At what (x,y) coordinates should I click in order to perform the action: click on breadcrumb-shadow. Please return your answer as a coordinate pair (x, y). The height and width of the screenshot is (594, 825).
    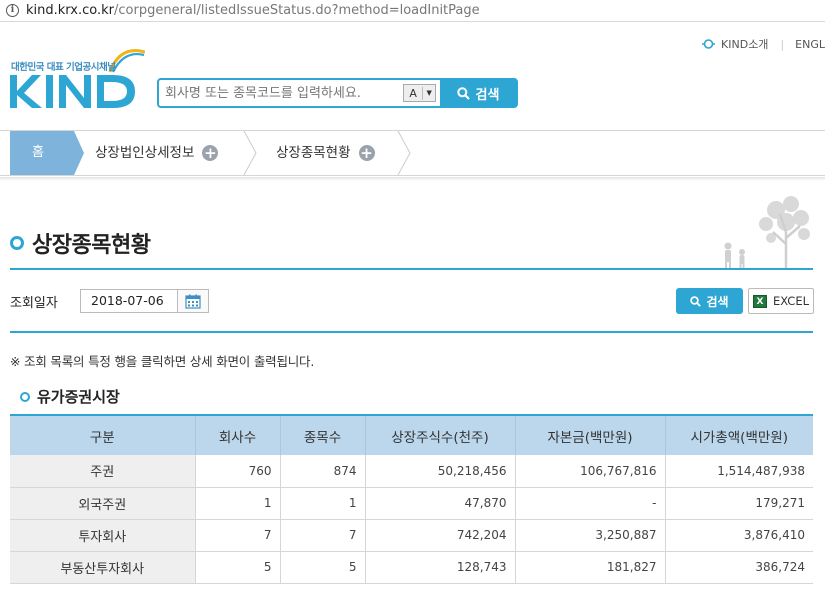
    Looking at the image, I should click on (412, 179).